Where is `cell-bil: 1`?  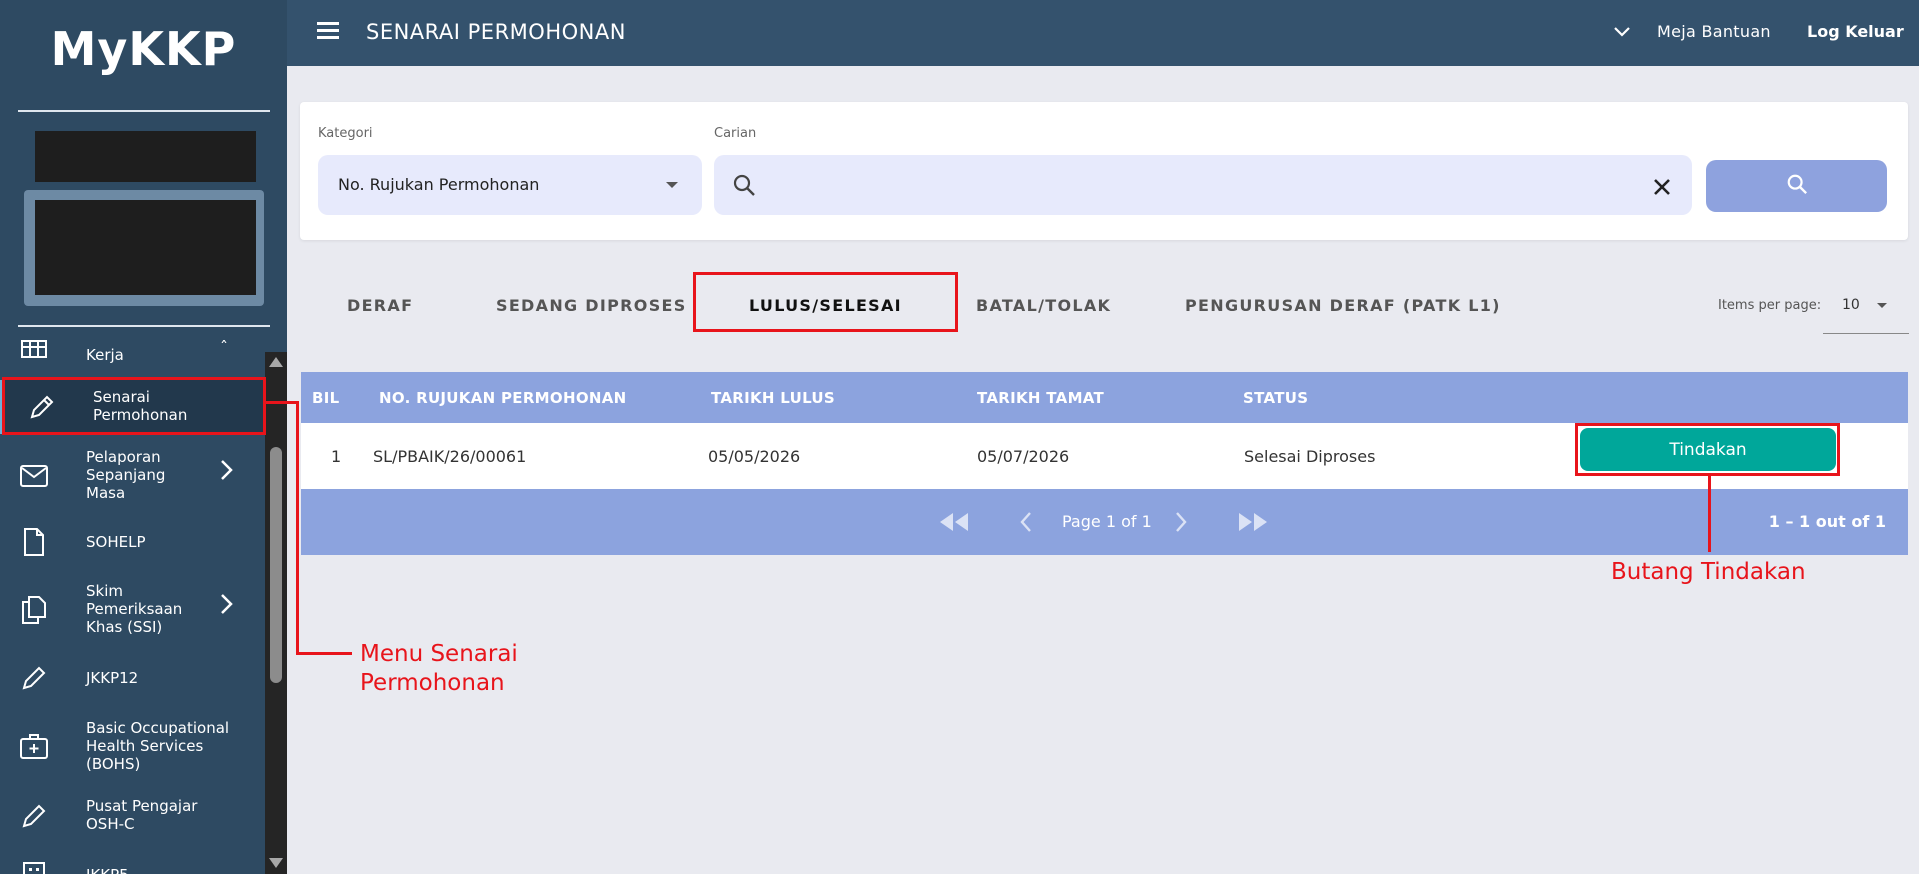 cell-bil: 1 is located at coordinates (336, 456).